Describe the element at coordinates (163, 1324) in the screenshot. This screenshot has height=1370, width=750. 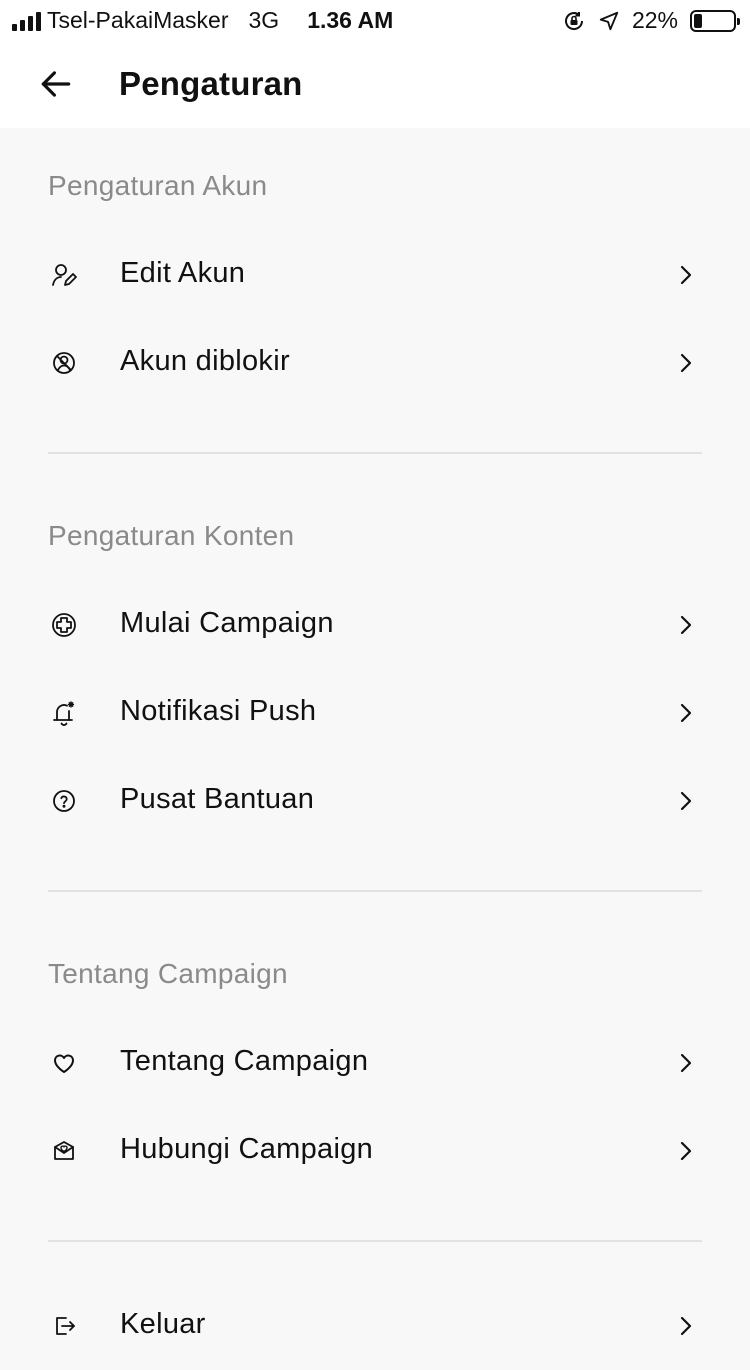
I see `settings-item-label: Keluar` at that location.